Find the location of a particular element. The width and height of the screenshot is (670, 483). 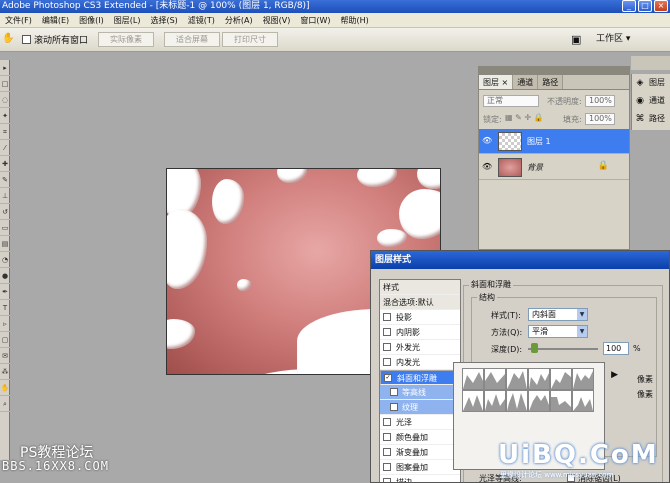

style-item-color-overlay: 颜色叠加 is located at coordinates (420, 437).